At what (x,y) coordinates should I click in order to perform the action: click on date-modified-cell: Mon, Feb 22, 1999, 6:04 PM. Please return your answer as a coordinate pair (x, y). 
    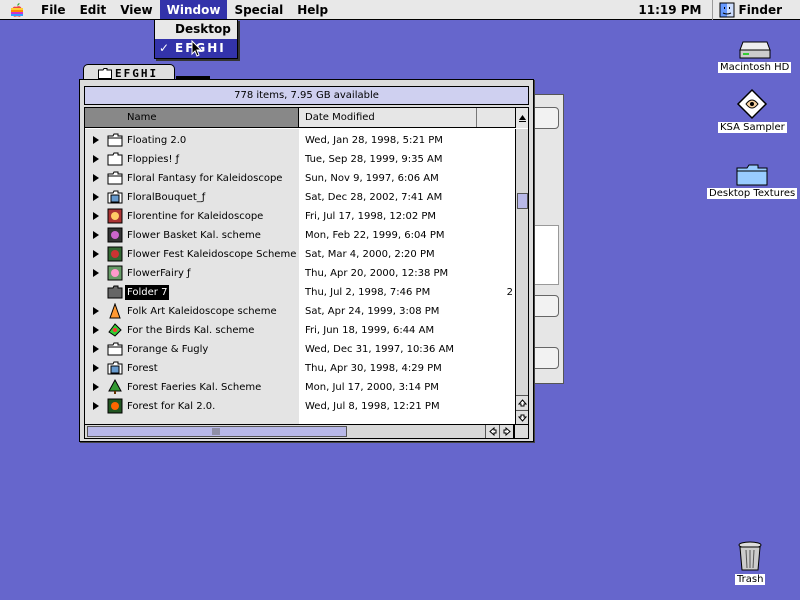
    Looking at the image, I should click on (375, 235).